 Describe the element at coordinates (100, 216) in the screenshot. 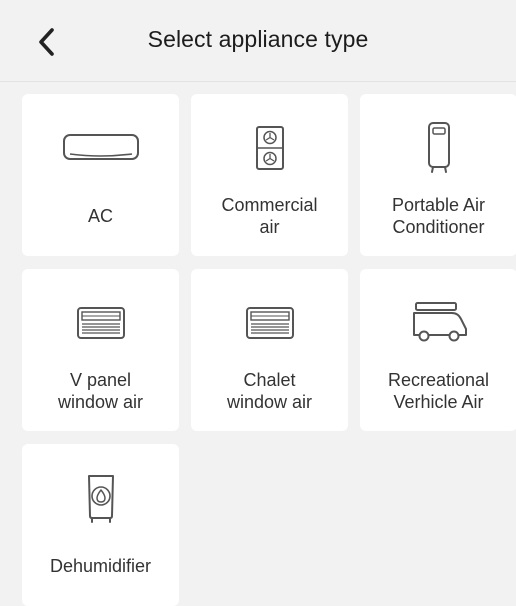

I see `appliance-label: AC` at that location.